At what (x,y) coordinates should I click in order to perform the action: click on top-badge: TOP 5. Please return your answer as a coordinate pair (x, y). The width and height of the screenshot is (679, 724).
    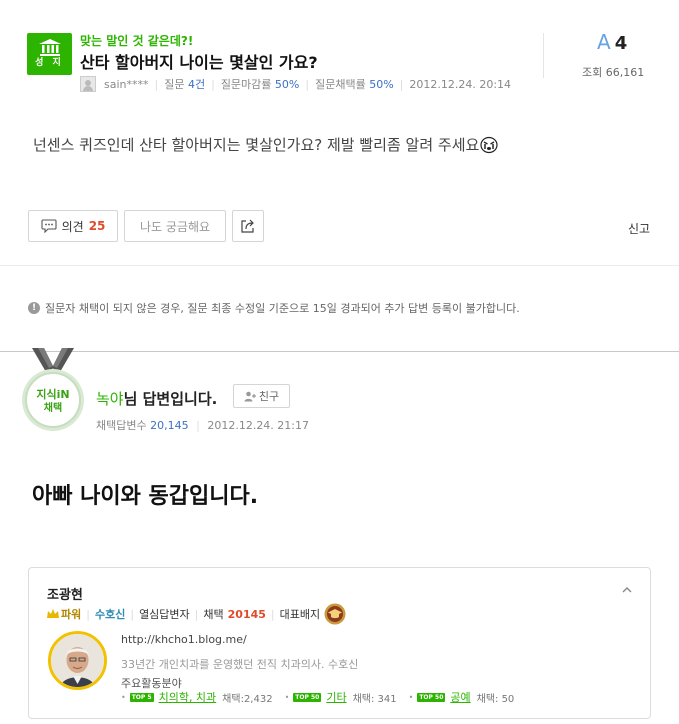
    Looking at the image, I should click on (141, 697).